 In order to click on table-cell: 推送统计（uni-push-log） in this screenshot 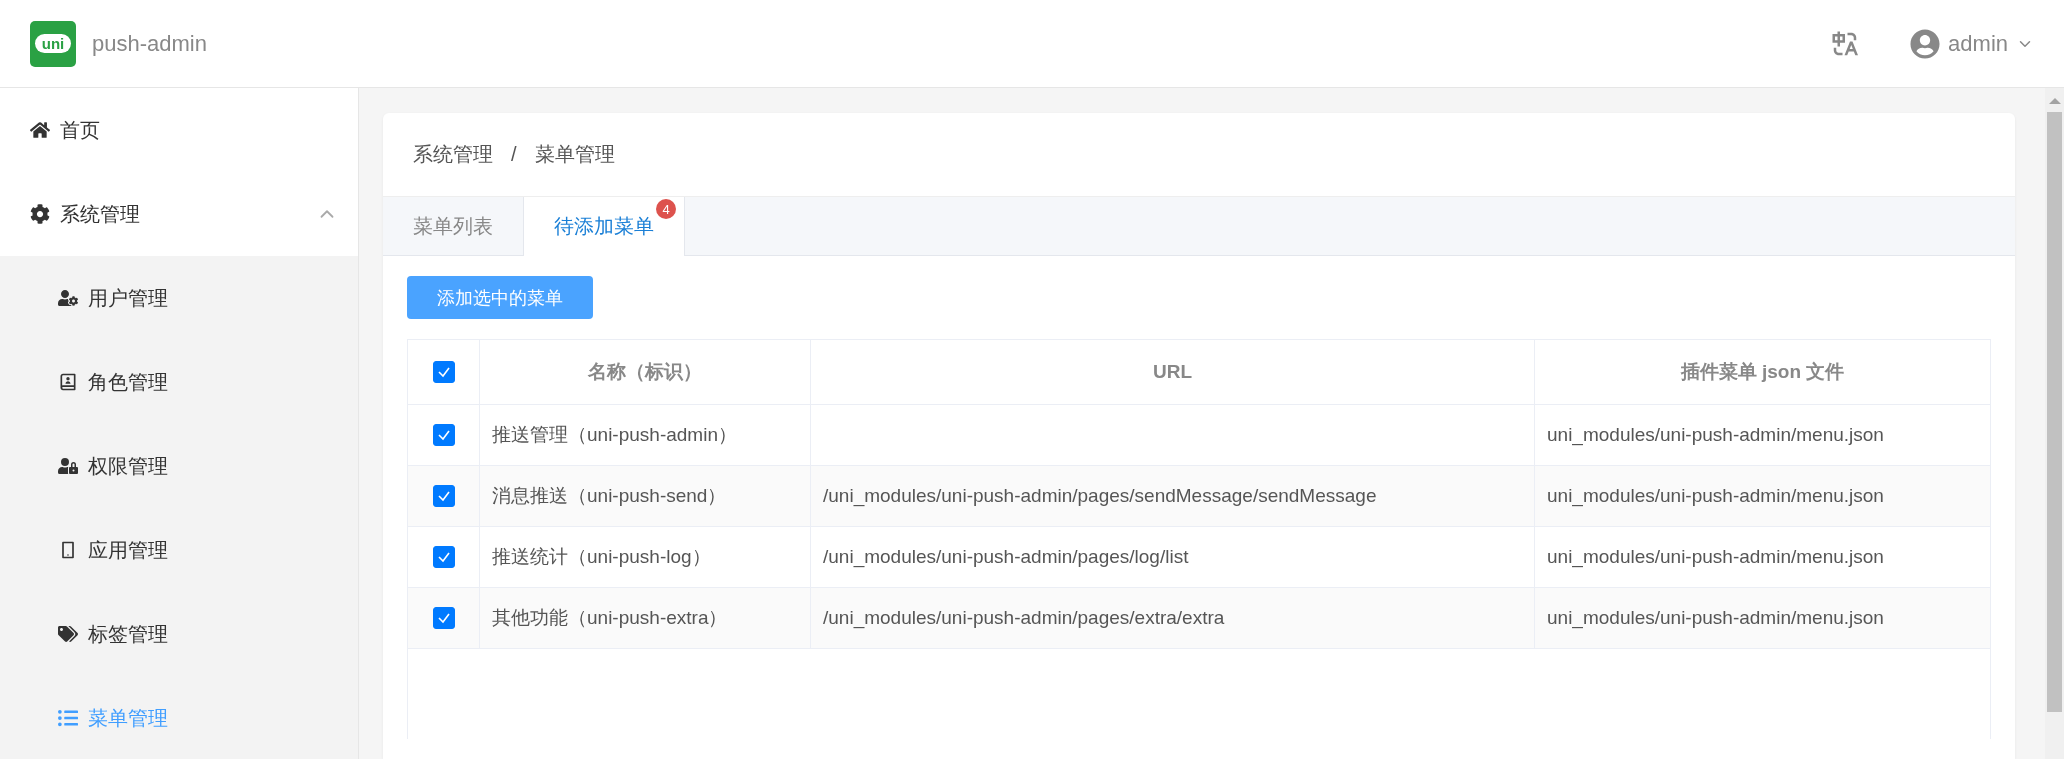, I will do `click(645, 557)`.